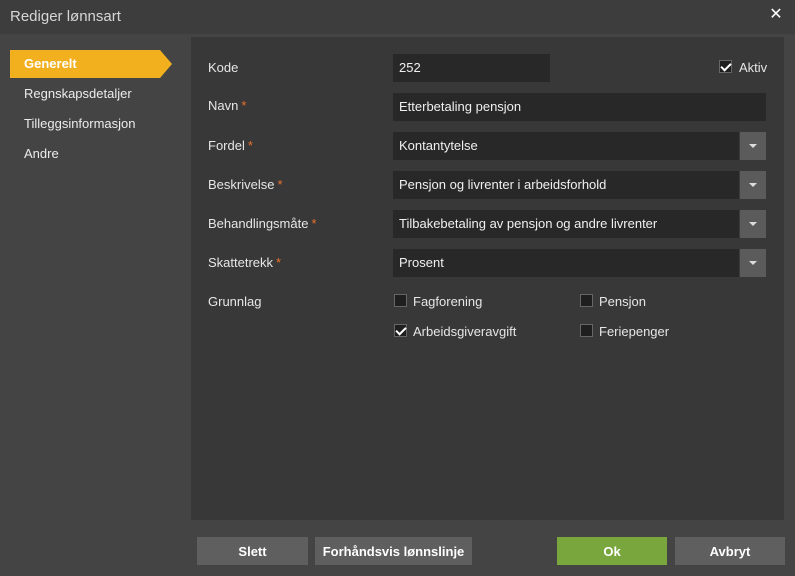  I want to click on skattetrekk-select: Prosent, so click(579, 263).